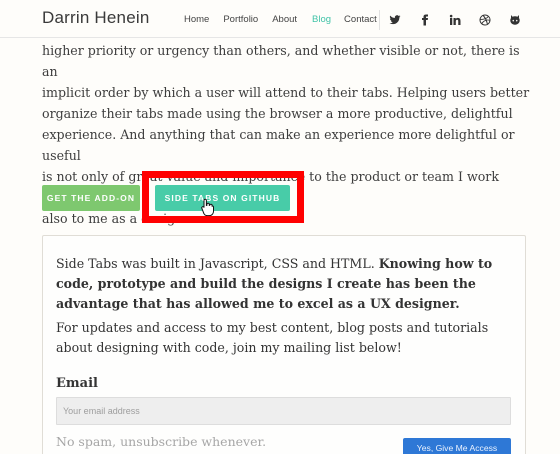  Describe the element at coordinates (321, 19) in the screenshot. I see `nav-blog-link: Blog` at that location.